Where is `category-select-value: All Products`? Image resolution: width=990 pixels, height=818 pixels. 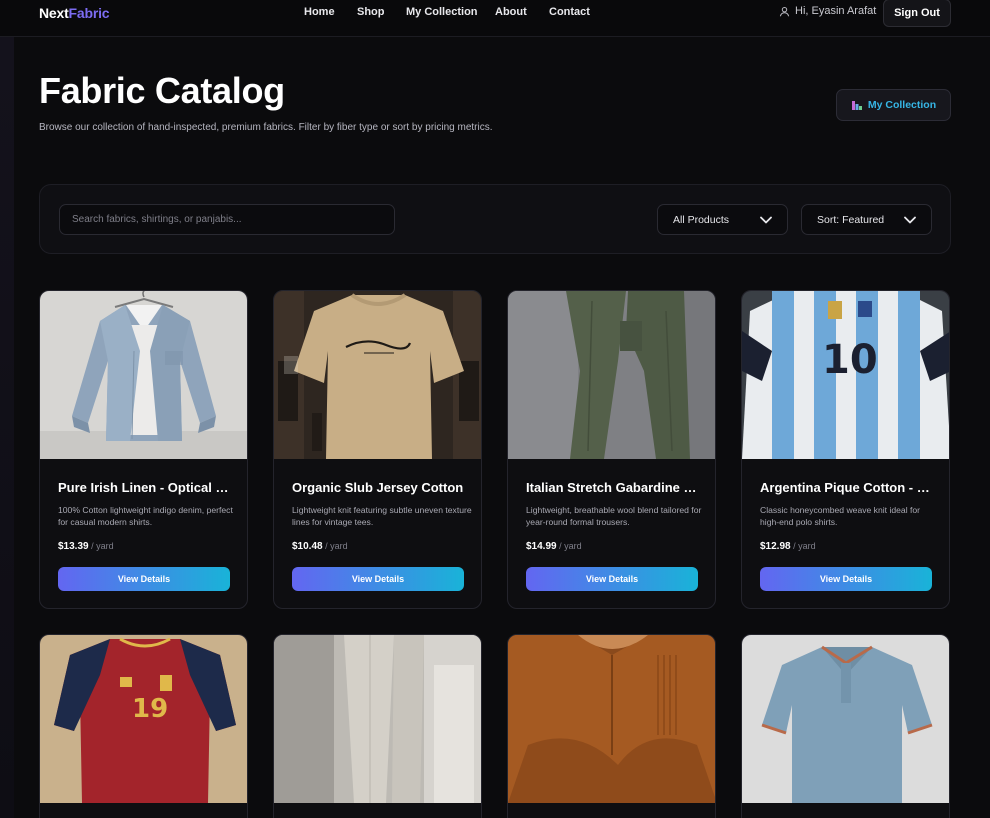 category-select-value: All Products is located at coordinates (701, 219).